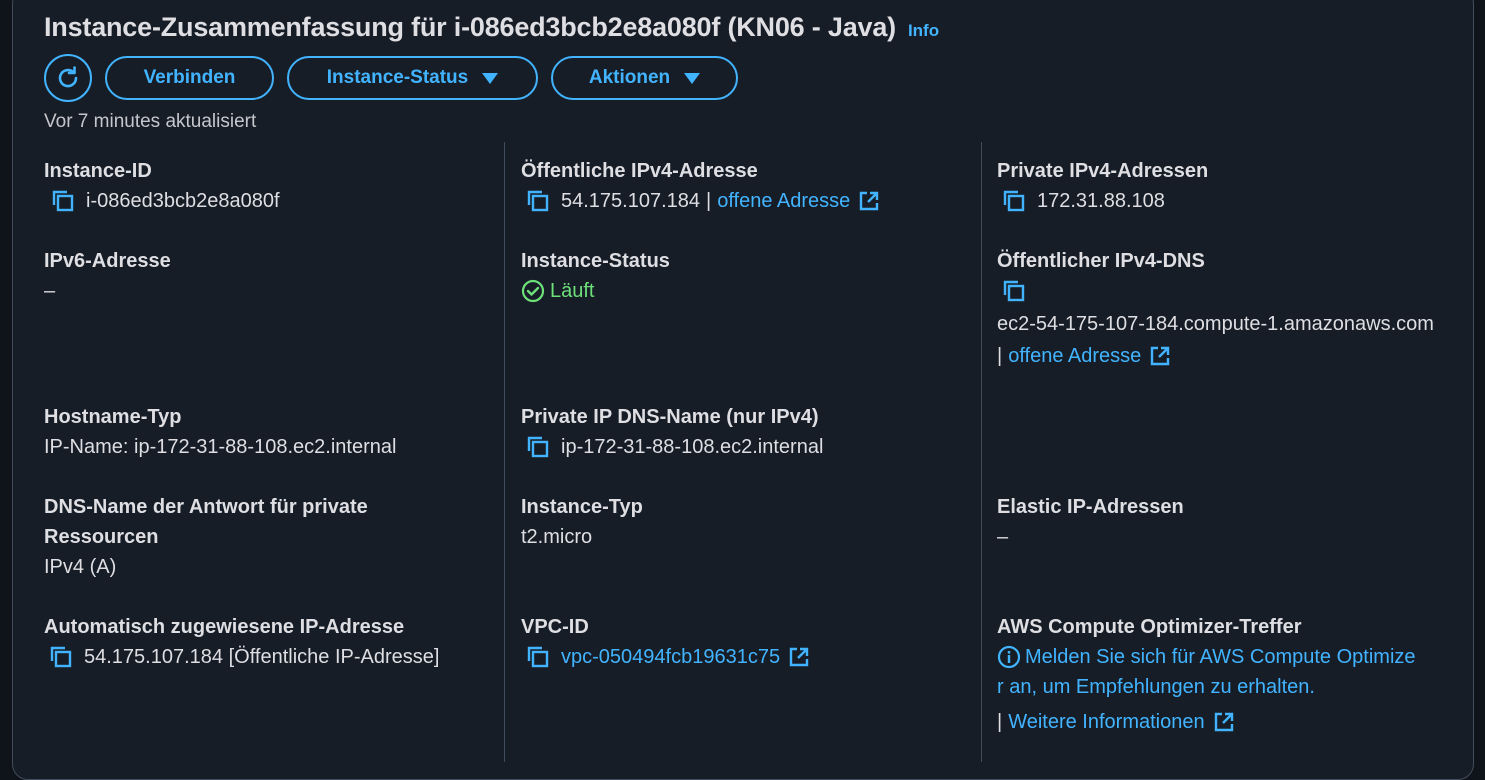 The width and height of the screenshot is (1485, 780). I want to click on field-ipv6: IPv6-Adresse –, so click(107, 276).